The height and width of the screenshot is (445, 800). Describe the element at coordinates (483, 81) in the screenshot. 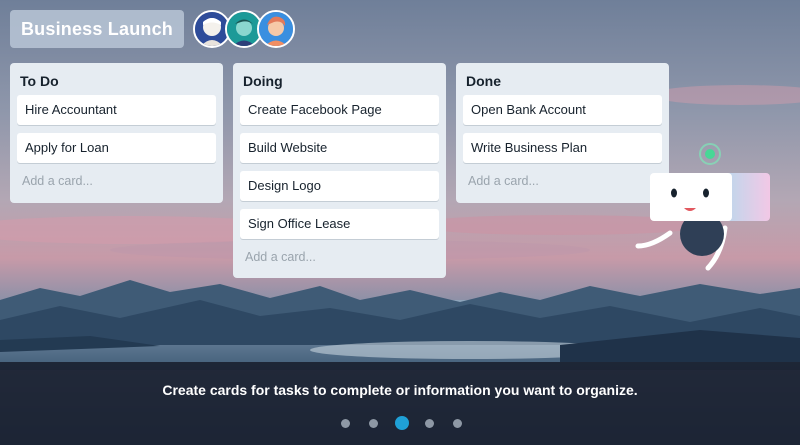

I see `list-title: Done` at that location.